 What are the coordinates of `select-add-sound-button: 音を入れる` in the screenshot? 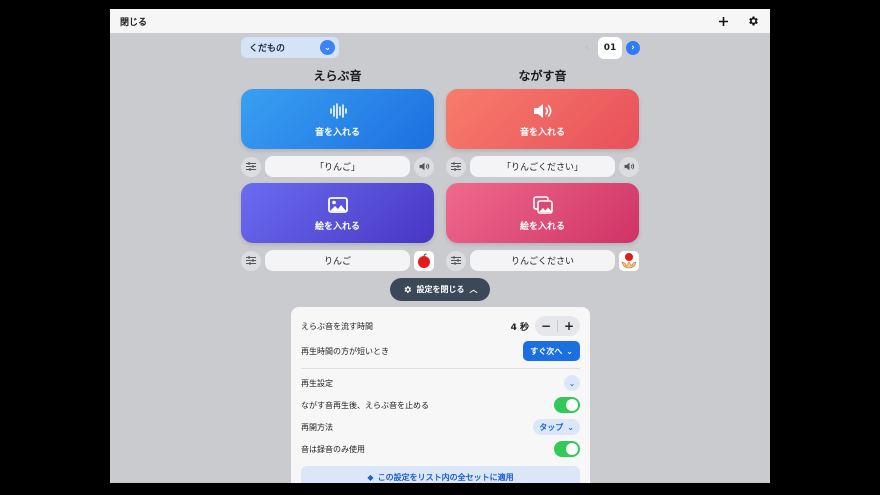 It's located at (337, 119).